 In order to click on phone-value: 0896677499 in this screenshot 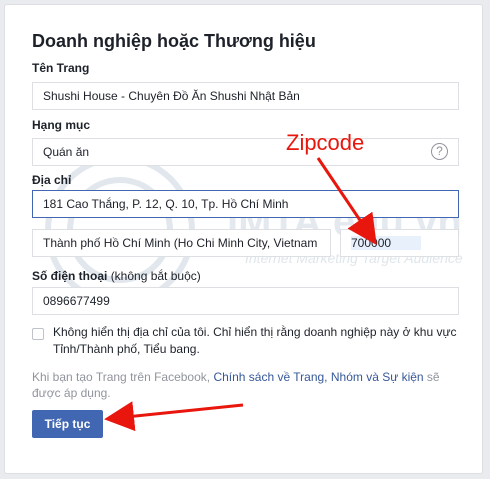, I will do `click(76, 301)`.